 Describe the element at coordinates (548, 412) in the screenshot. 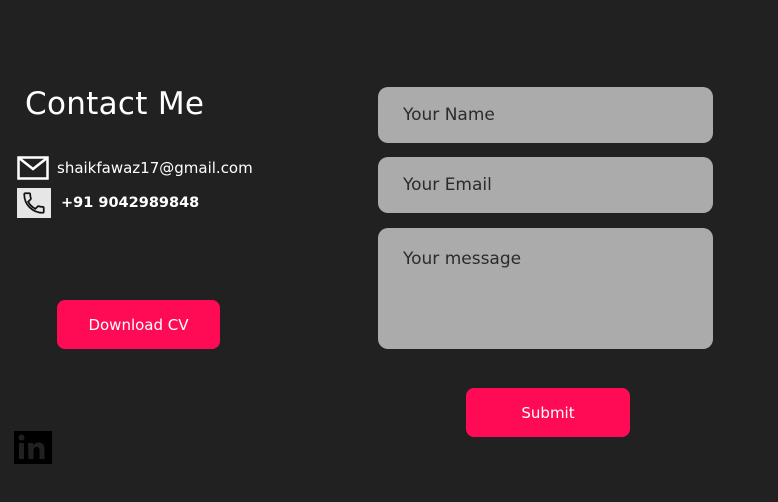

I see `submit-button: Submit` at that location.